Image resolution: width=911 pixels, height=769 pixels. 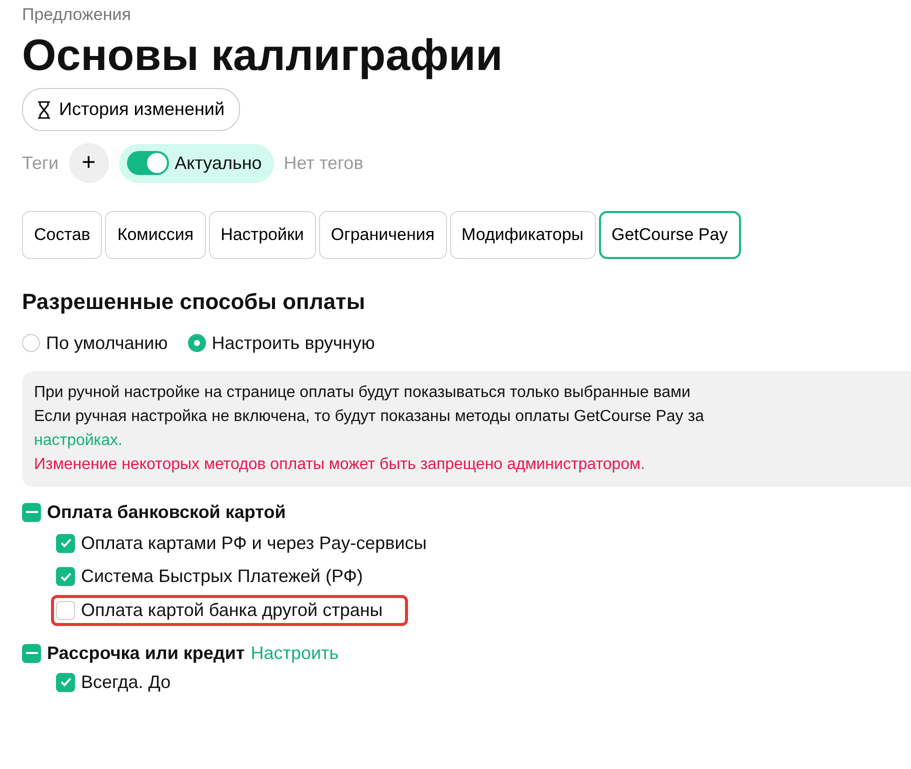 What do you see at coordinates (254, 544) in the screenshot?
I see `checkbox-label: Оплата картами РФ и через Pay-сервисы` at bounding box center [254, 544].